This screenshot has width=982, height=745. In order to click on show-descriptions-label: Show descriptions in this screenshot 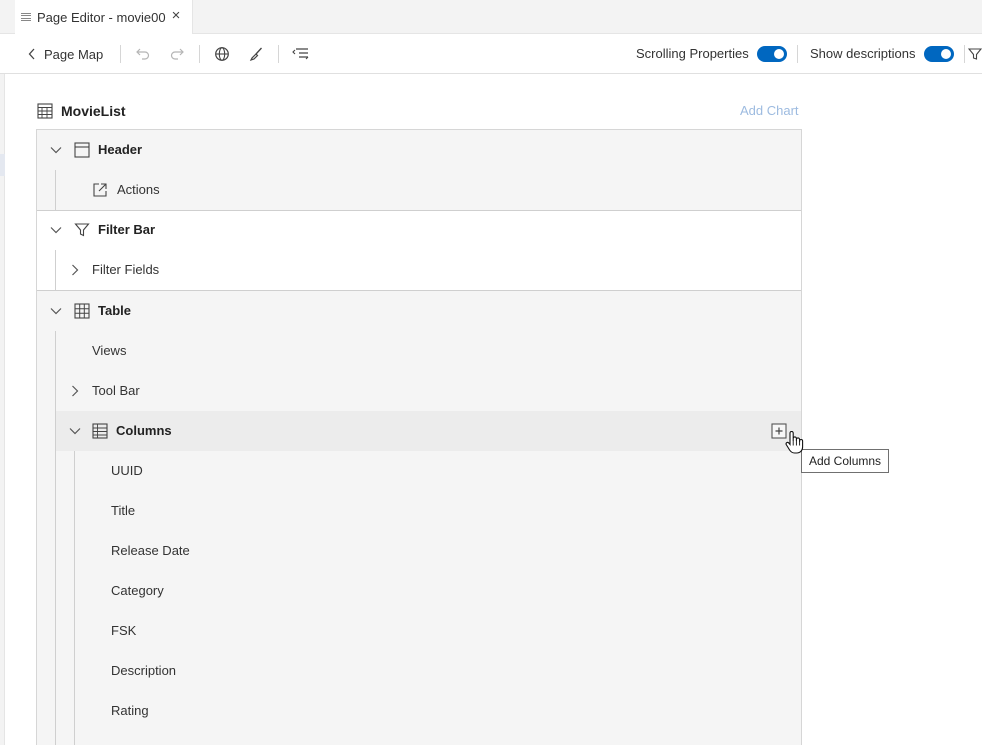, I will do `click(863, 53)`.